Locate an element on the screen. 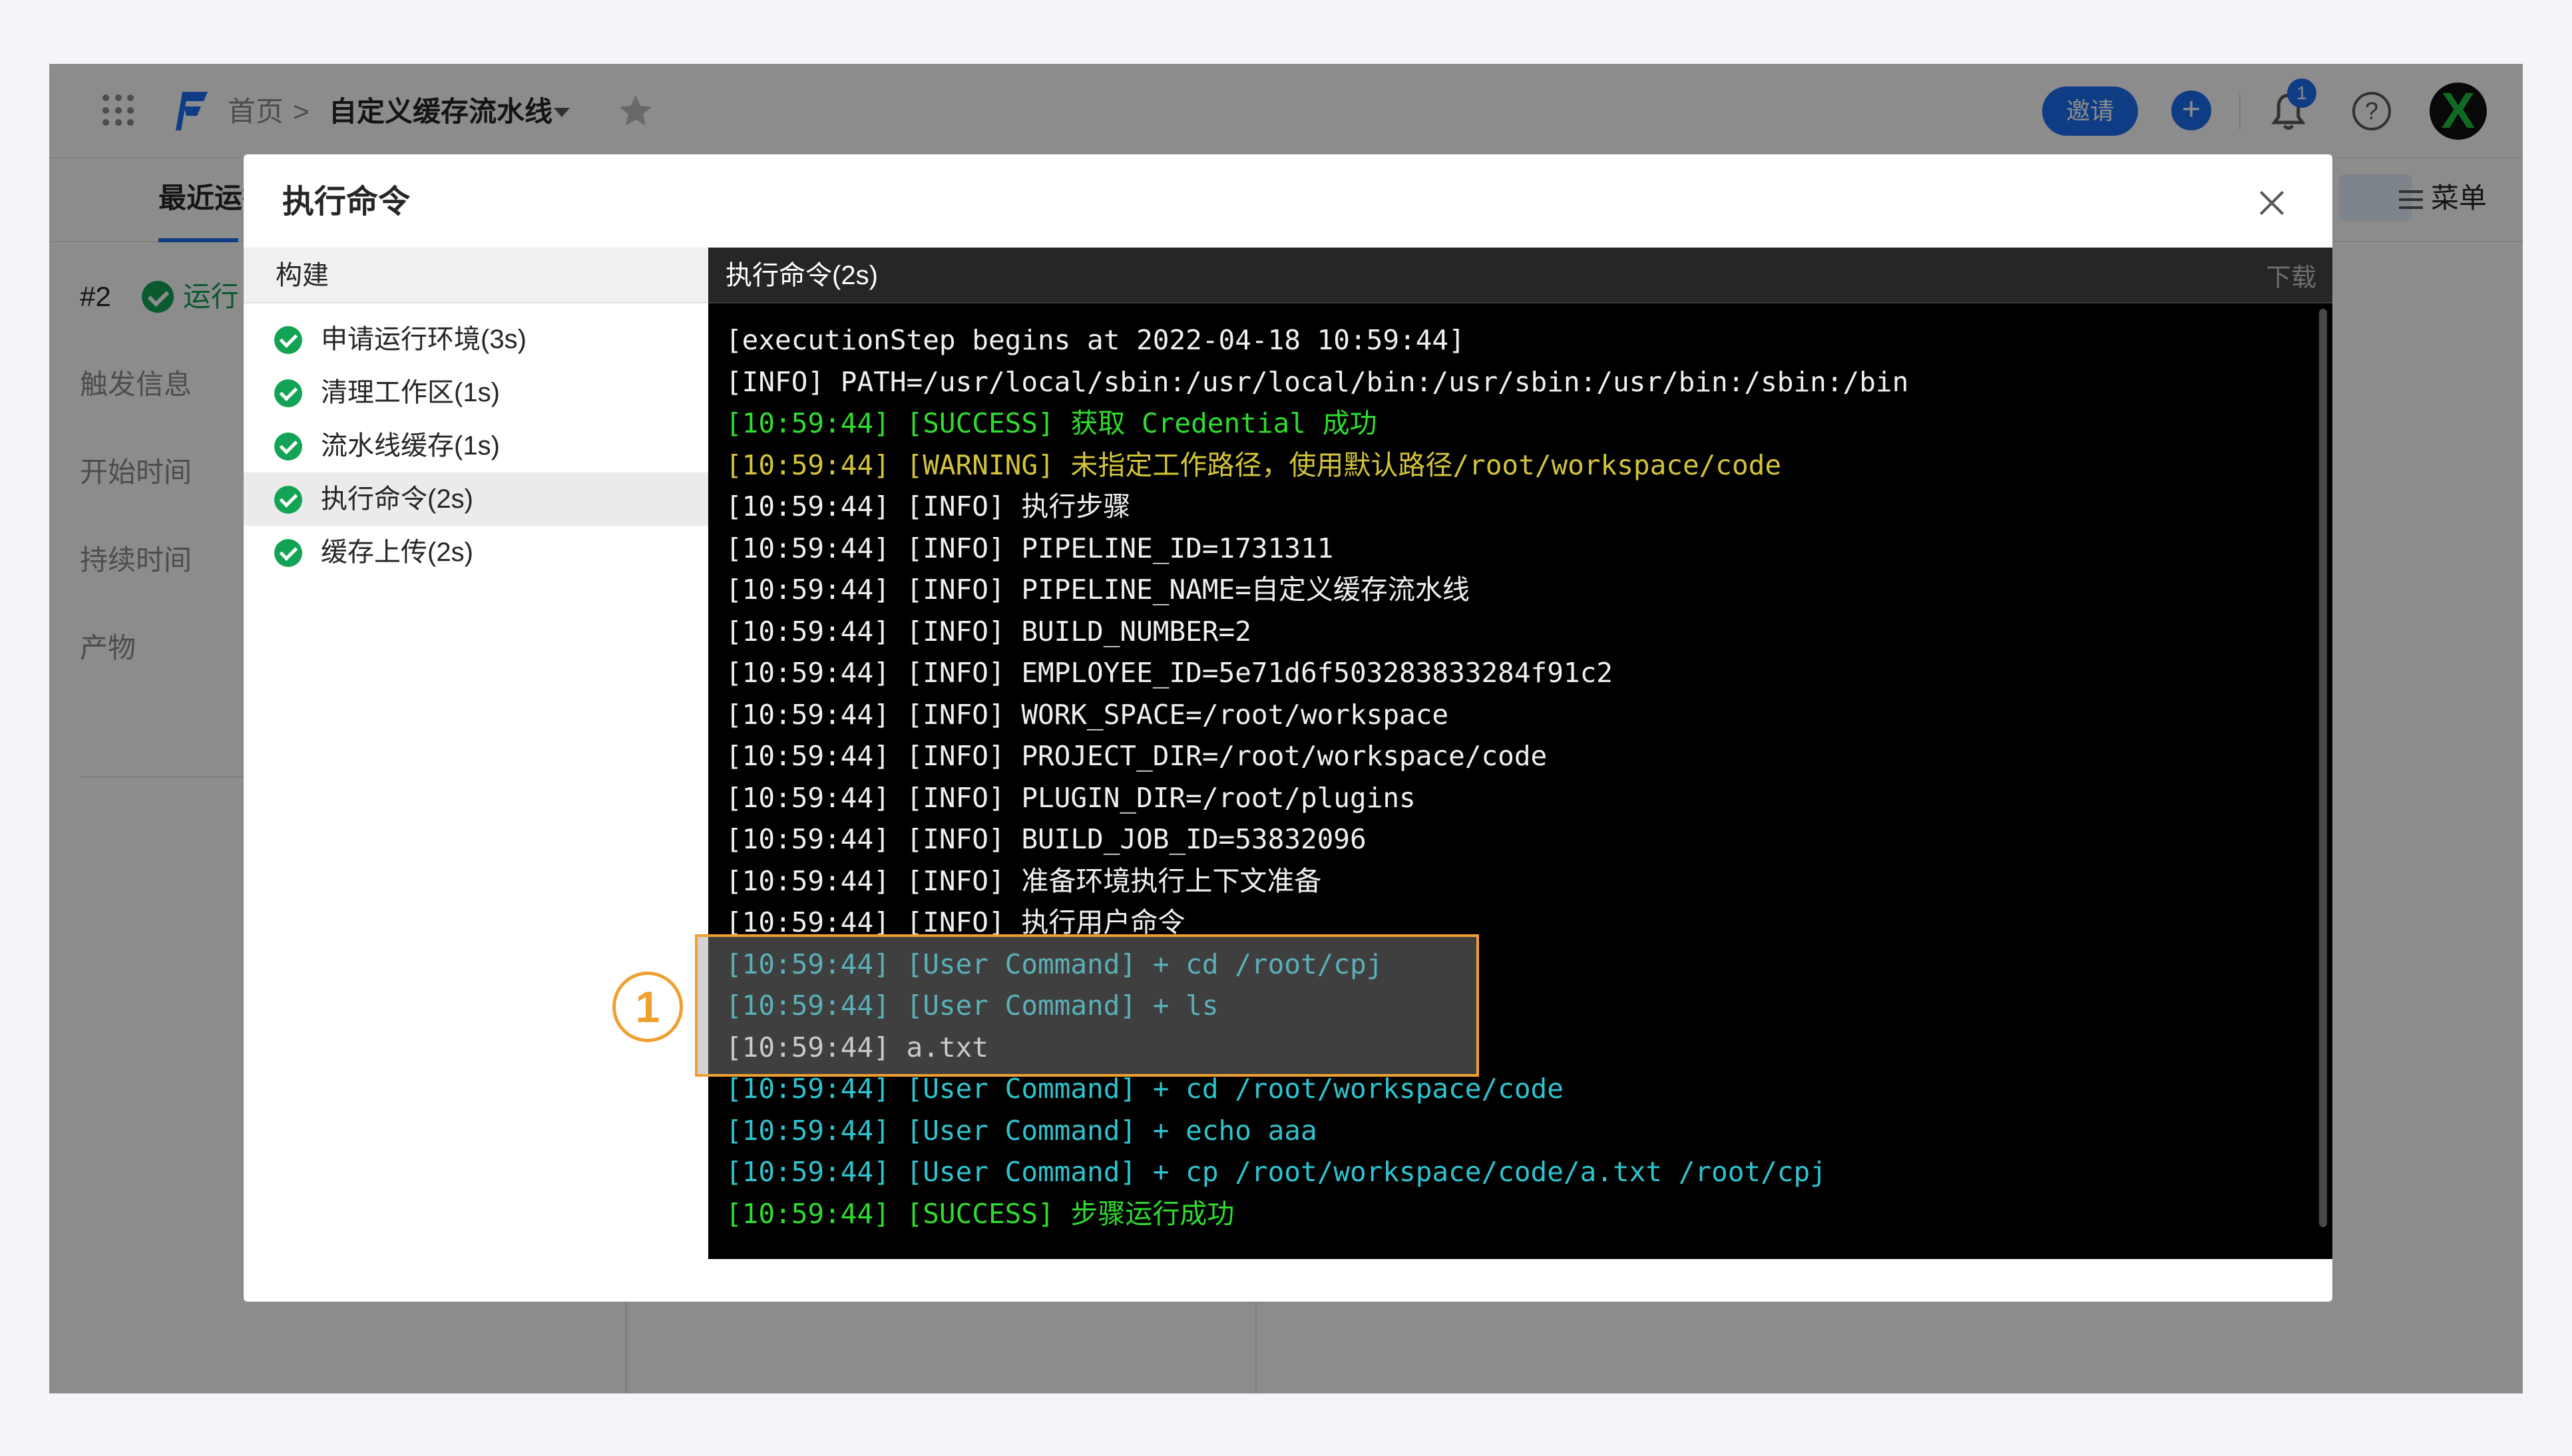  step-item-active: 执行命令(2s) is located at coordinates (476, 499).